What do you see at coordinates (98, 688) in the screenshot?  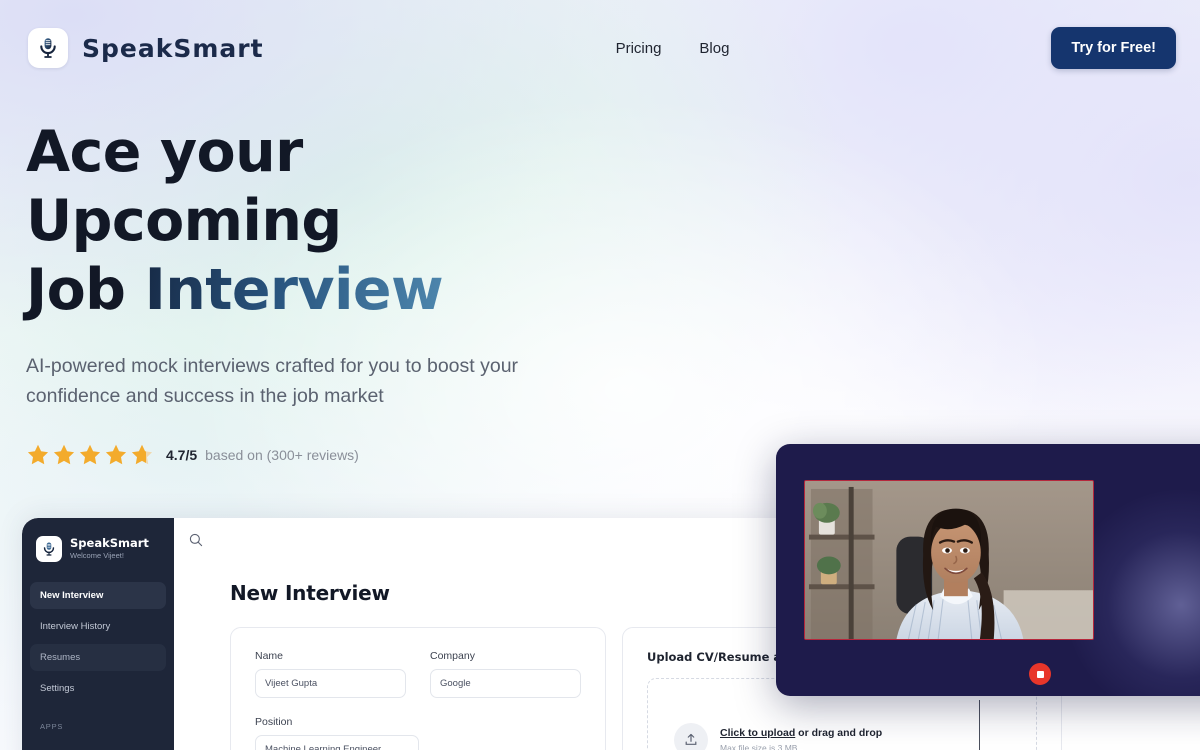 I see `sidebar-item-settings: Settings` at bounding box center [98, 688].